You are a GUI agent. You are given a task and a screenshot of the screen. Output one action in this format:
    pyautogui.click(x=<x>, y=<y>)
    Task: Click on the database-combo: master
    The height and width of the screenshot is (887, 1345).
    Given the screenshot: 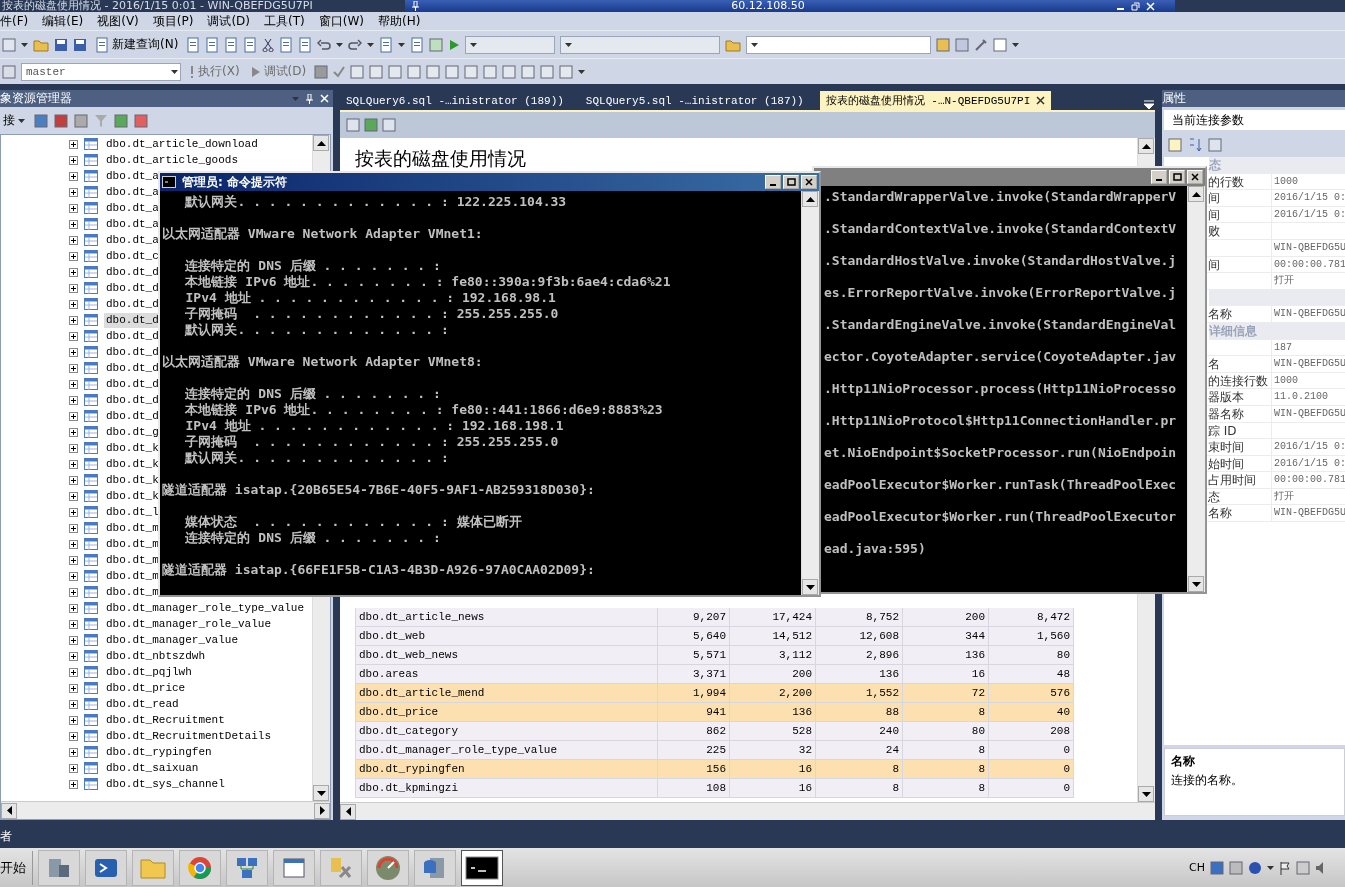 What is the action you would take?
    pyautogui.click(x=101, y=71)
    